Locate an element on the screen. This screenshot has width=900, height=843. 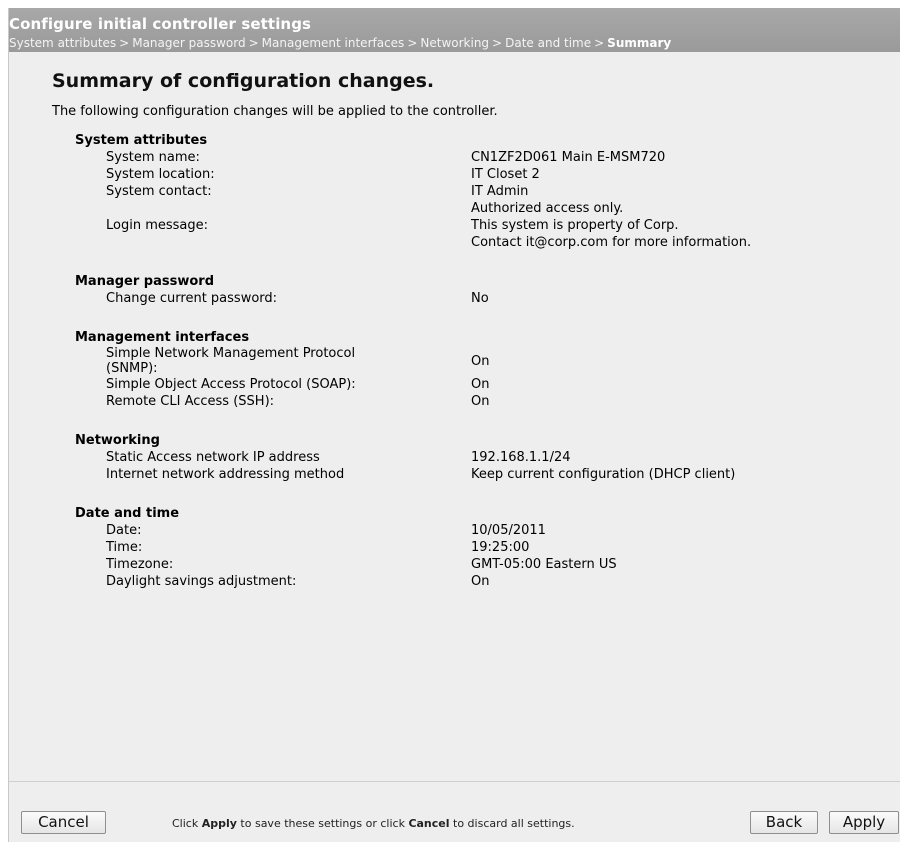
hint-text: to save these settings or click is located at coordinates (322, 823).